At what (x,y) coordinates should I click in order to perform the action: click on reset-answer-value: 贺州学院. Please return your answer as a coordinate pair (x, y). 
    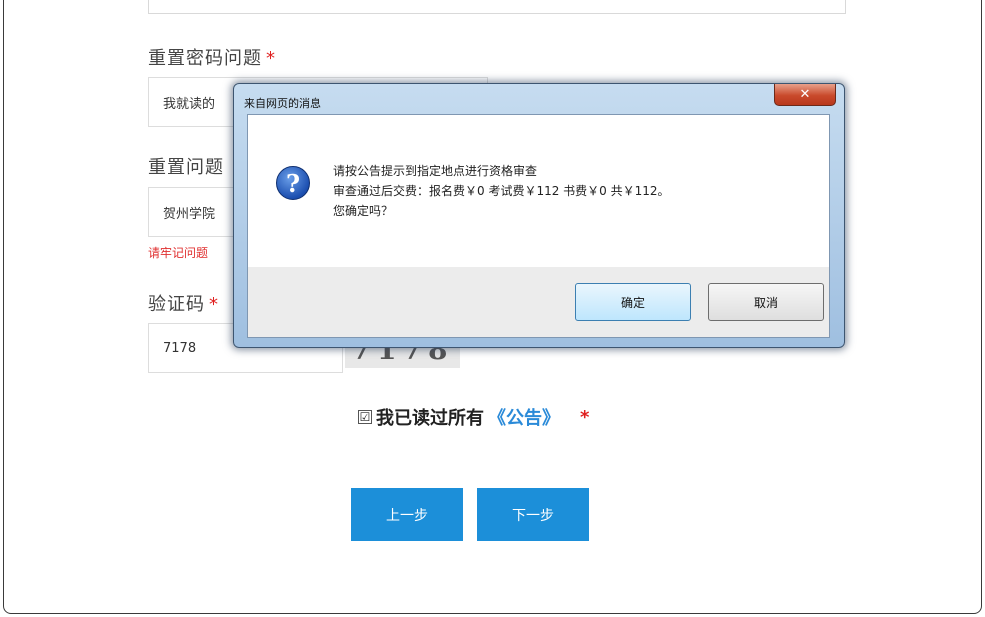
    Looking at the image, I should click on (189, 214).